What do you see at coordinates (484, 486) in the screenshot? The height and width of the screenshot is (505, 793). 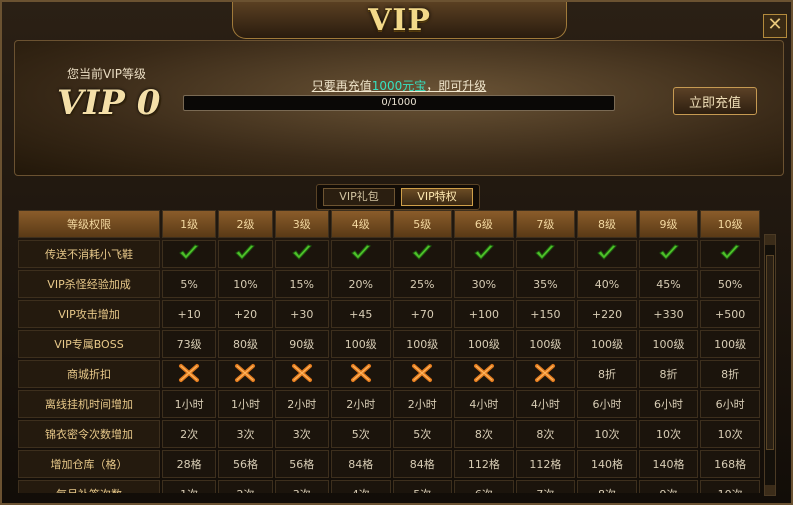 I see `table-cell: 6次` at bounding box center [484, 486].